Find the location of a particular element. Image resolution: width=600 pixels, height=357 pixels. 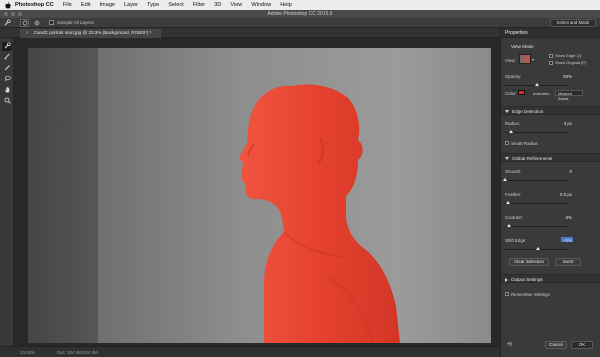

output-settings-section: Output Settings is located at coordinates (550, 278).